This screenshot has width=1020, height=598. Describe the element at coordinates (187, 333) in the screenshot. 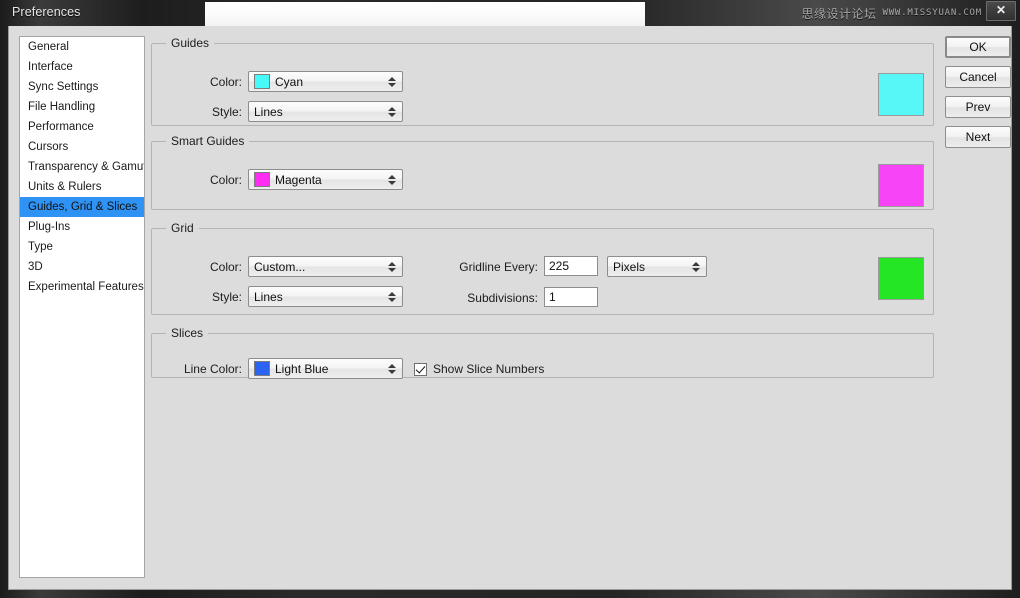

I see `slices-group-legend: Slices` at that location.